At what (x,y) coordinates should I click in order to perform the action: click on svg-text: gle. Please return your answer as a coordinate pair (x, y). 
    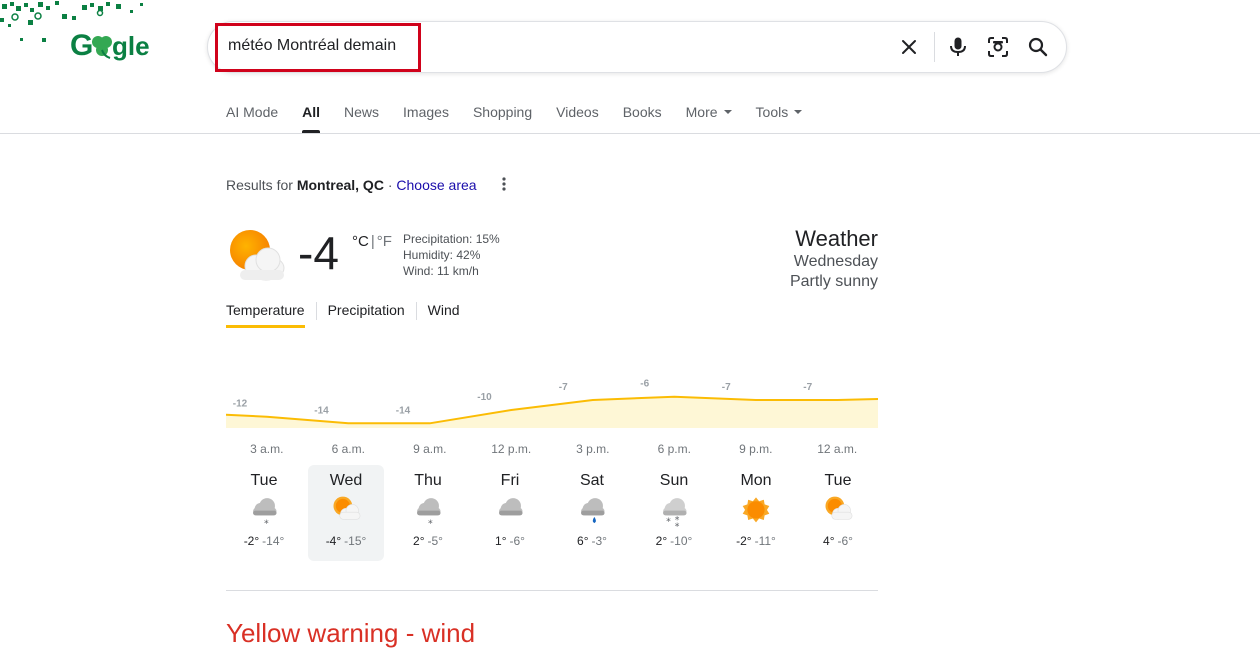
    Looking at the image, I should click on (131, 46).